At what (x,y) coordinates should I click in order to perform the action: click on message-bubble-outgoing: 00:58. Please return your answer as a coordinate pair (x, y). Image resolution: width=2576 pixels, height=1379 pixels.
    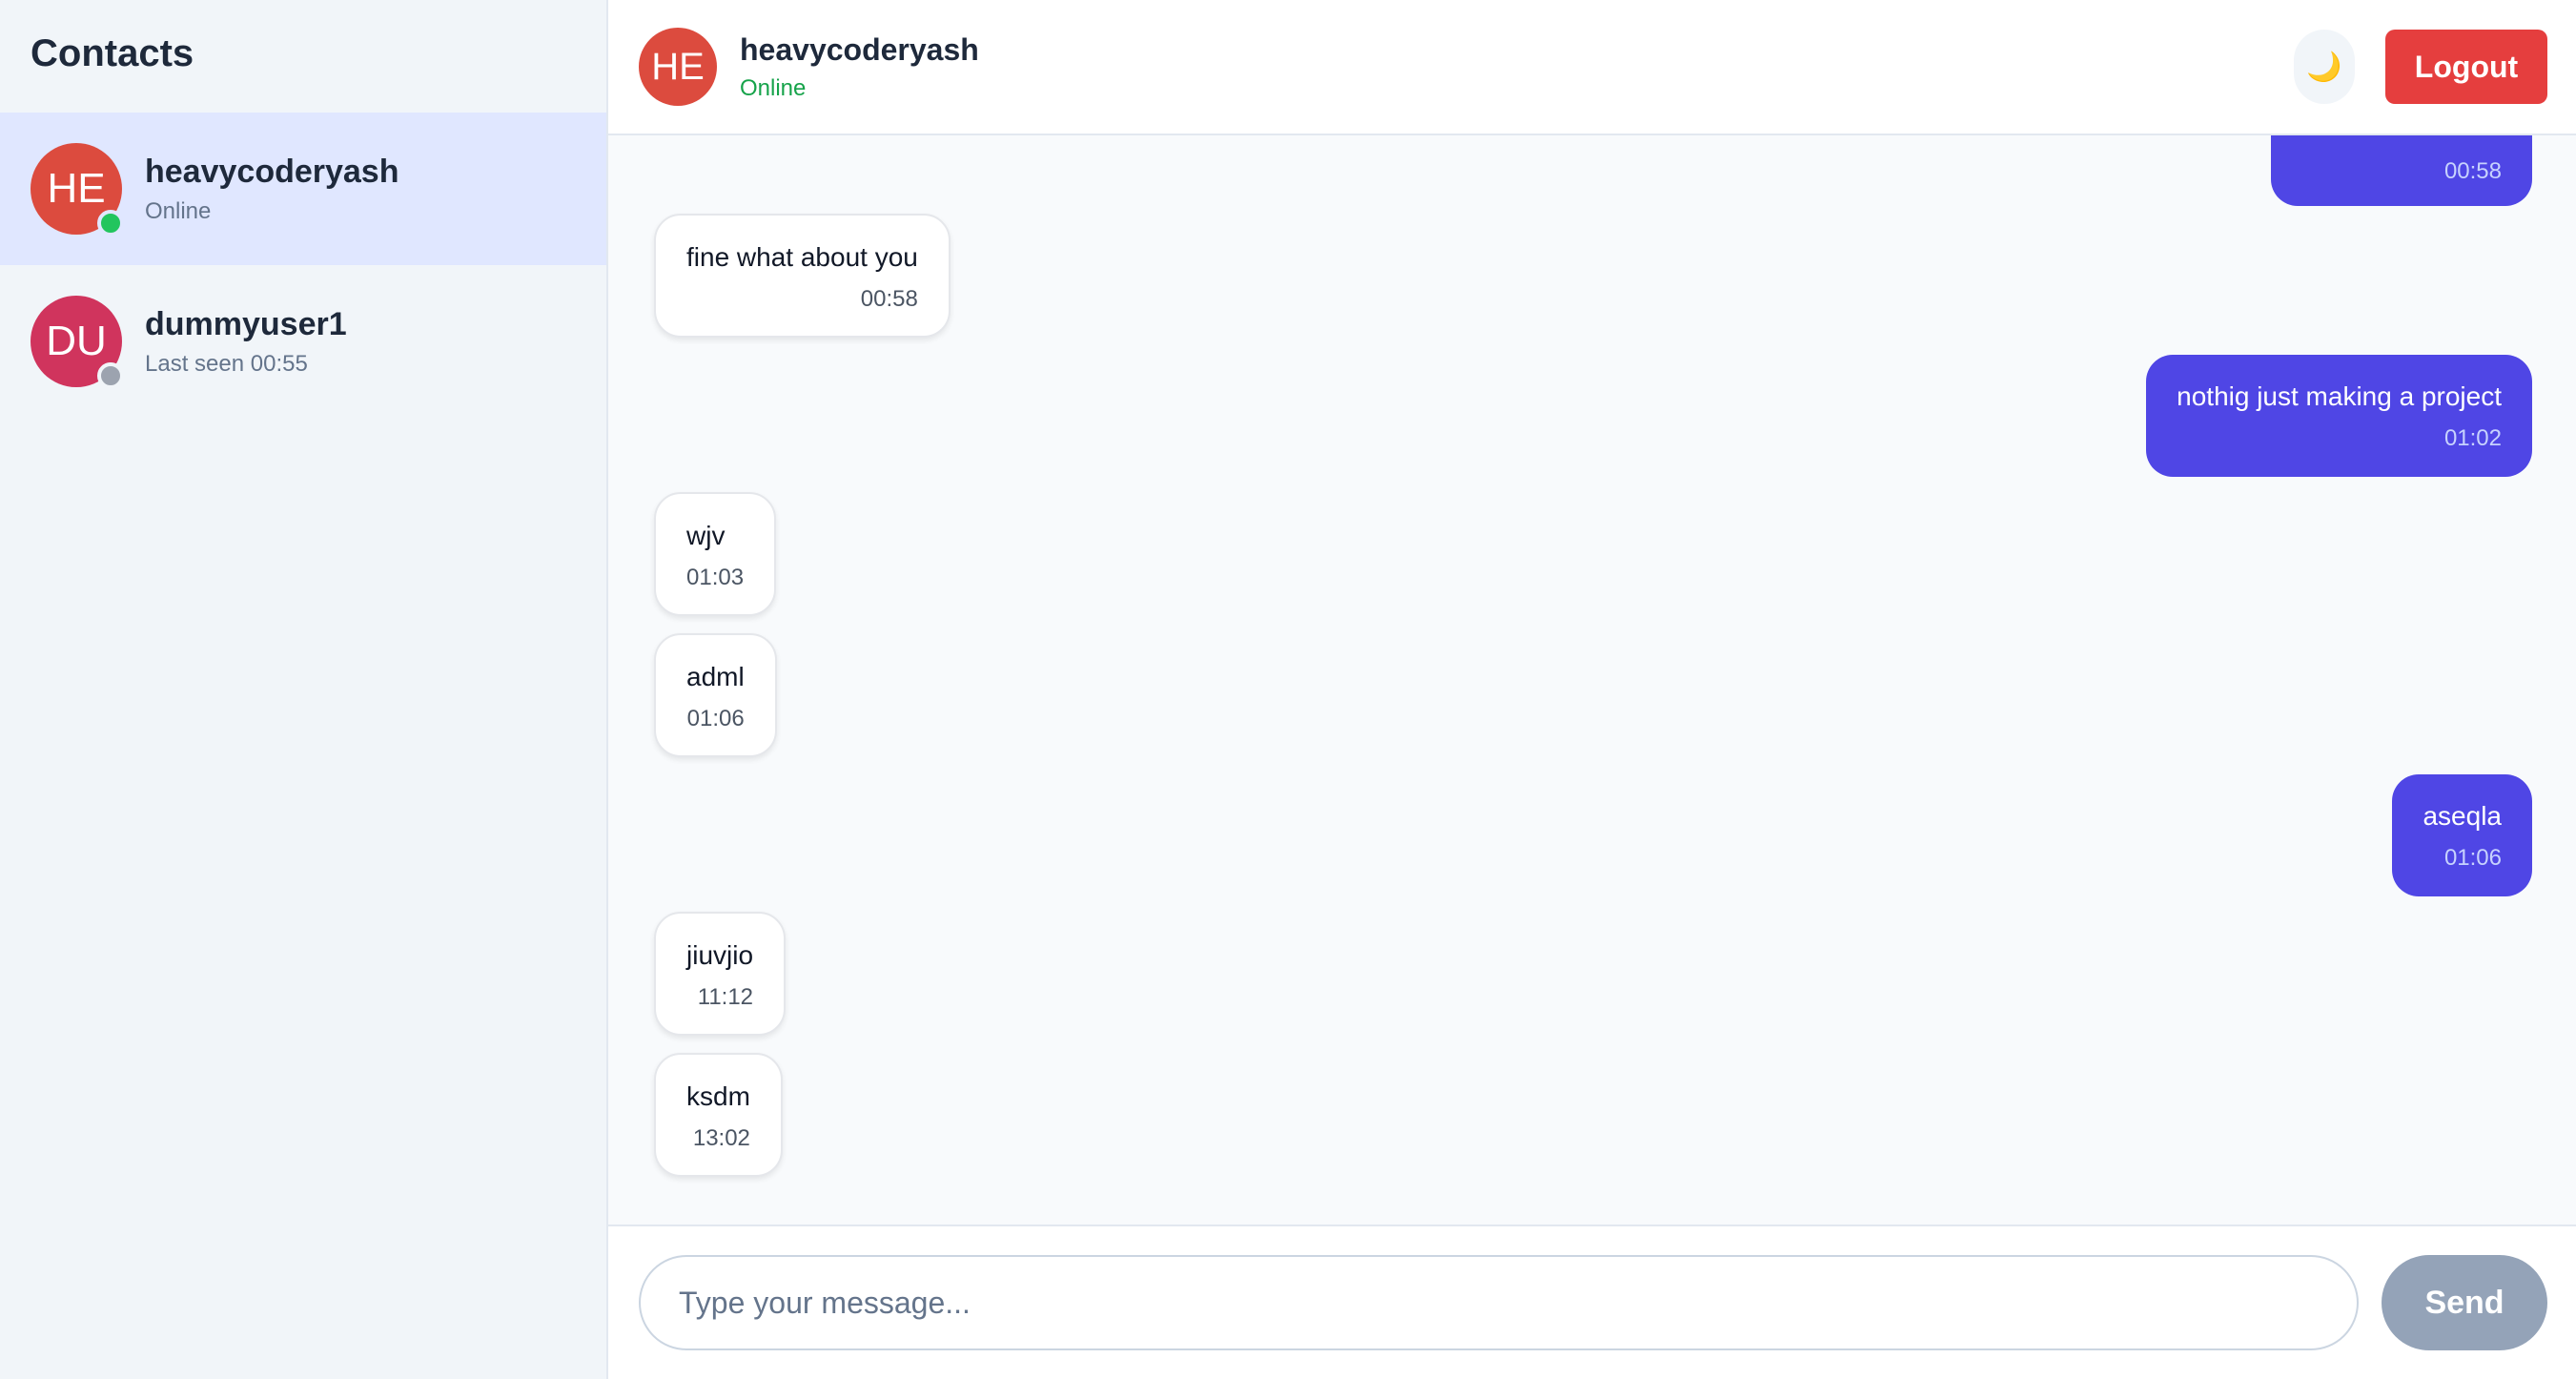
    Looking at the image, I should click on (2402, 171).